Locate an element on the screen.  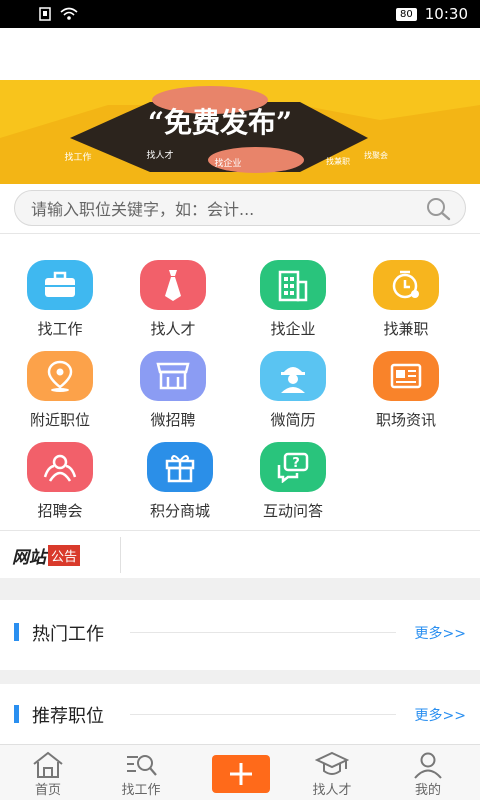
home-icon is located at coordinates (48, 765).